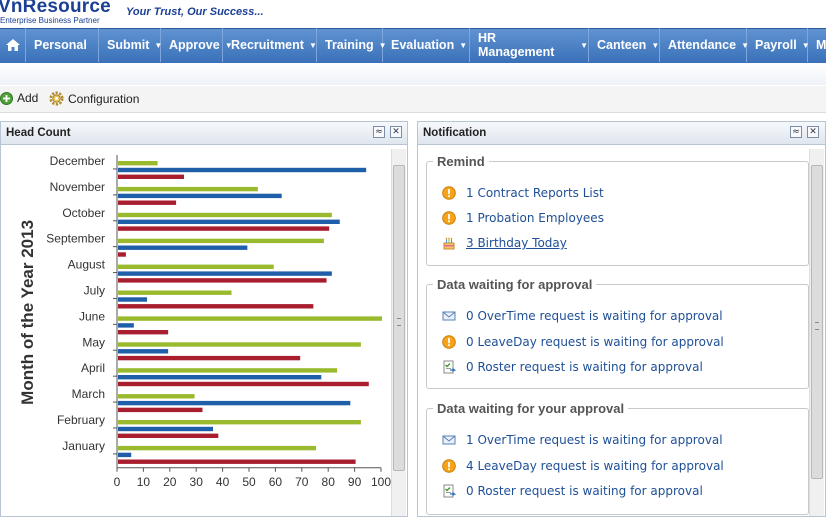 This screenshot has width=826, height=517. What do you see at coordinates (56, 98) in the screenshot?
I see `gear-icon` at bounding box center [56, 98].